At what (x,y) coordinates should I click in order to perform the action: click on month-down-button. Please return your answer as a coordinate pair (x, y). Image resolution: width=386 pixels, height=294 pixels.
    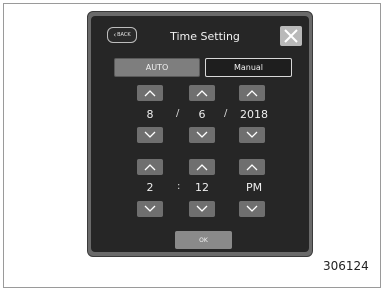
    Looking at the image, I should click on (150, 135).